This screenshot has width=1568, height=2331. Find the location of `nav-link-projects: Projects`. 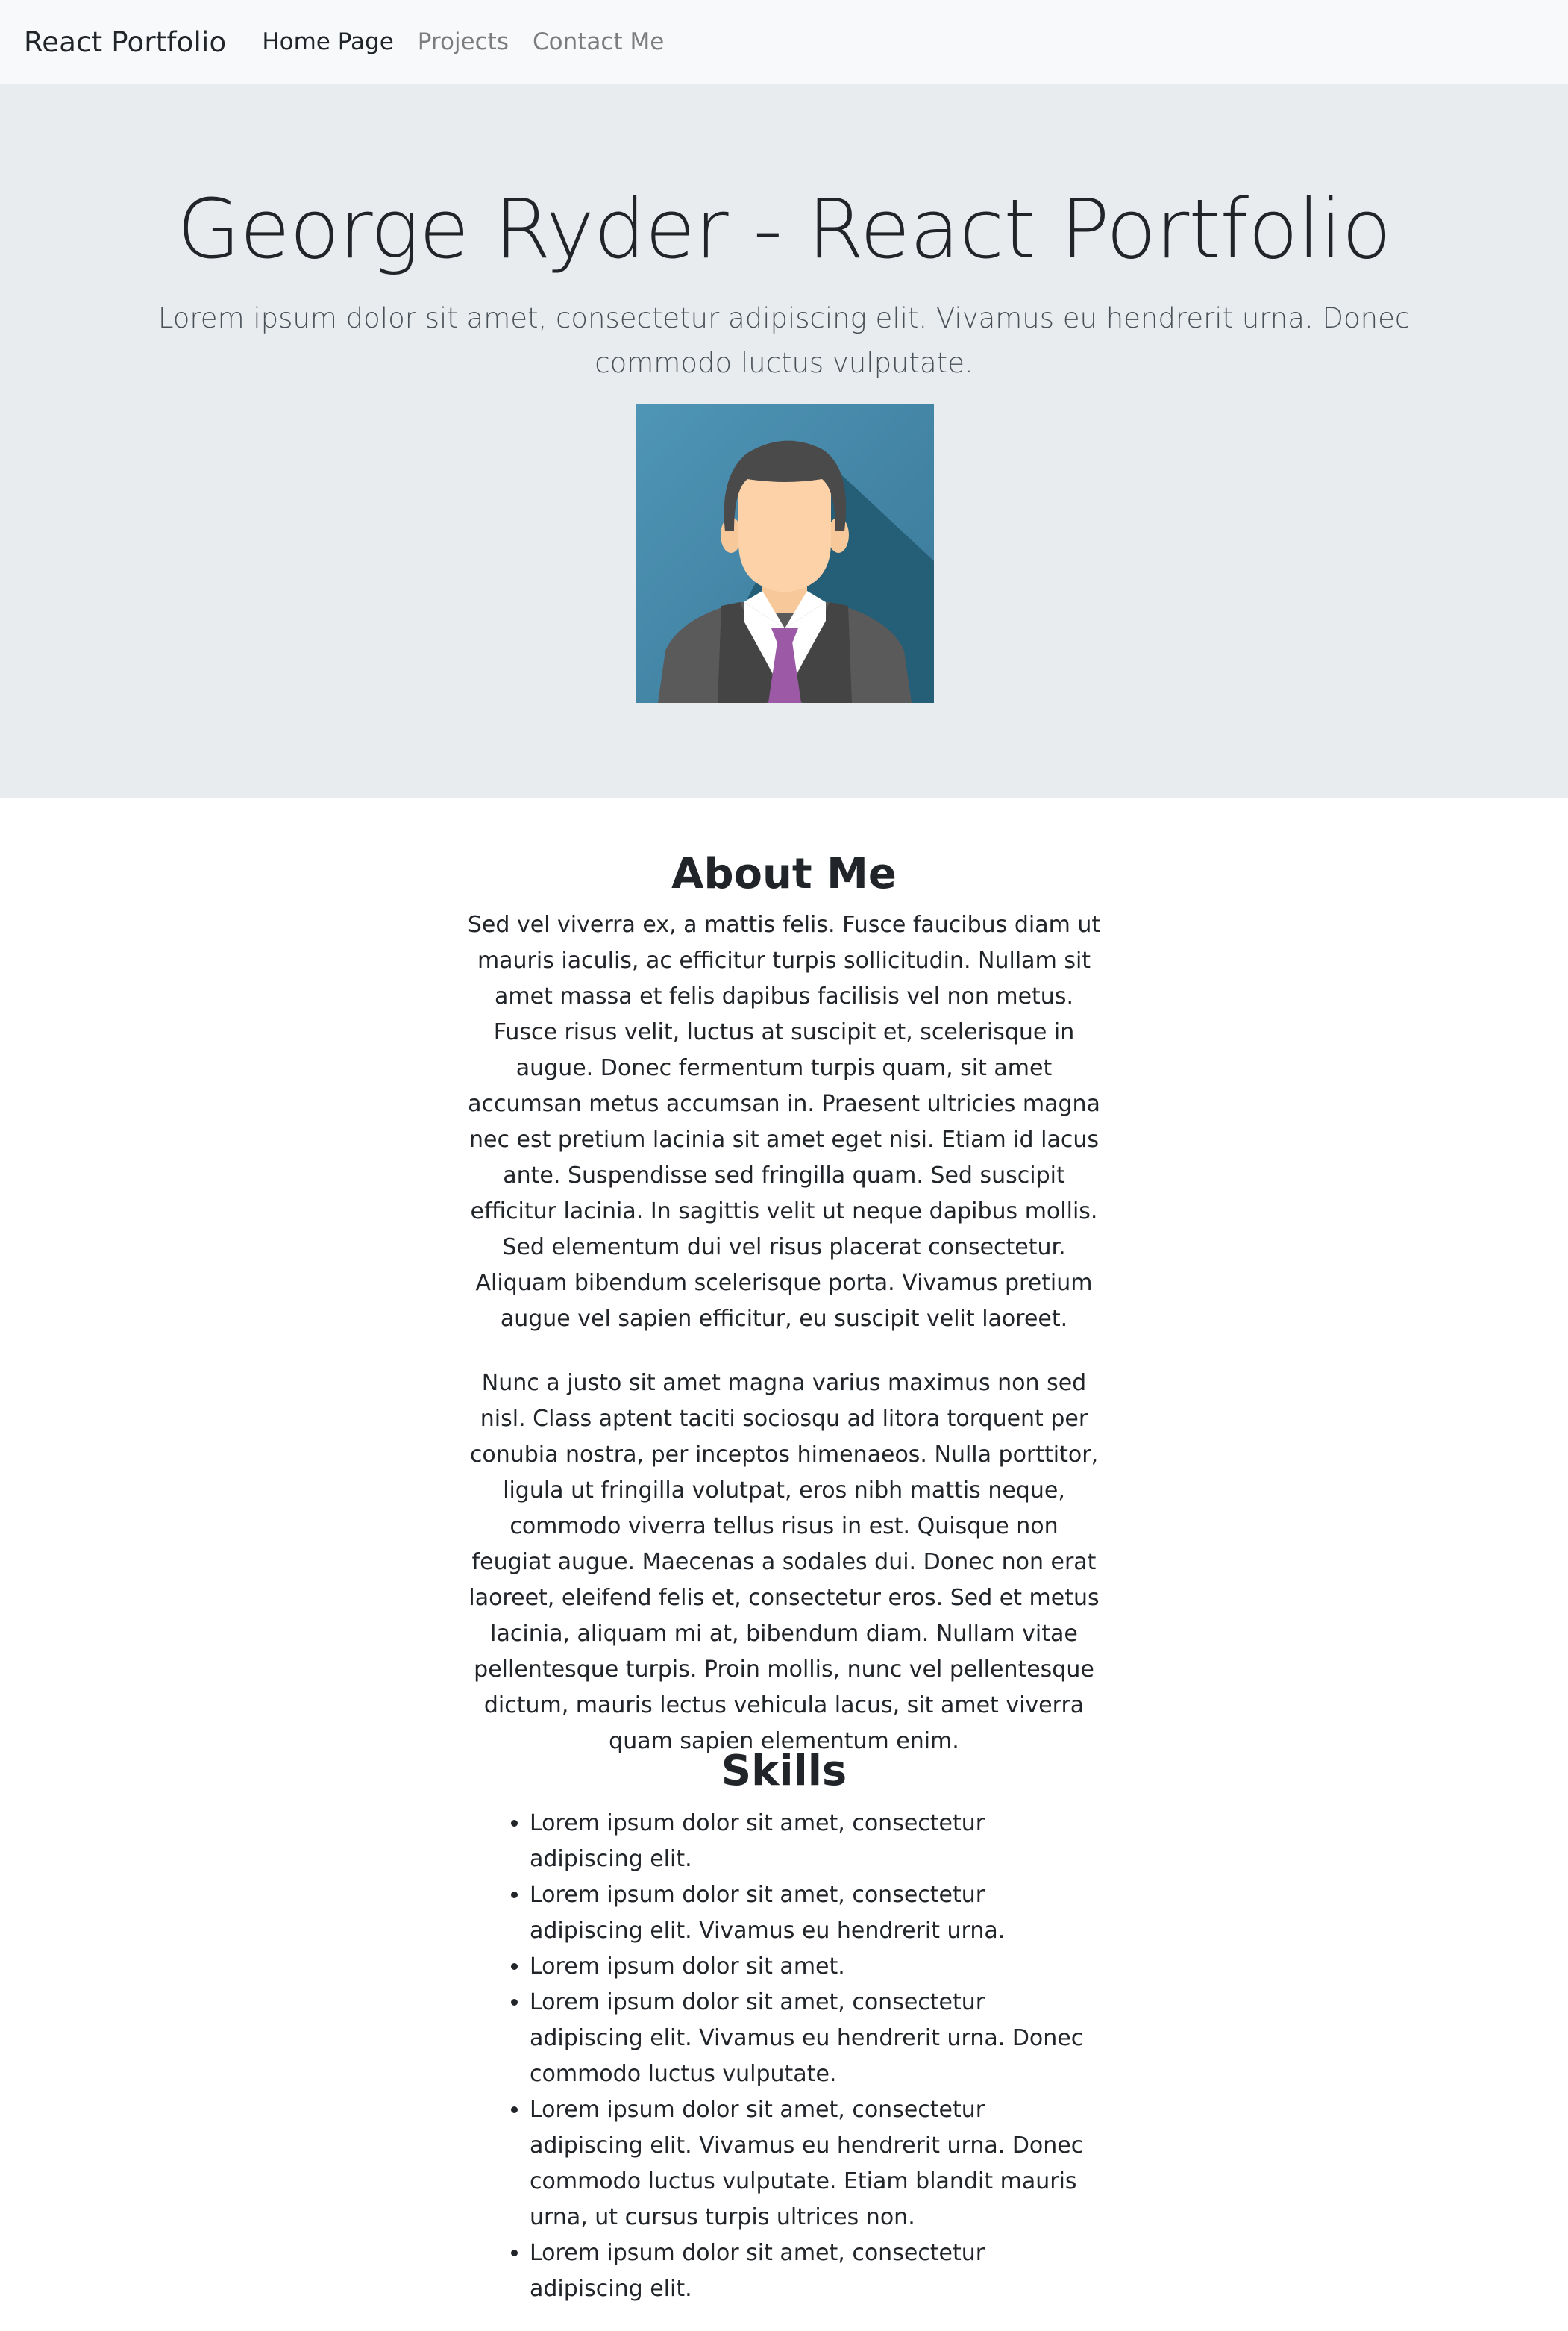

nav-link-projects: Projects is located at coordinates (464, 41).